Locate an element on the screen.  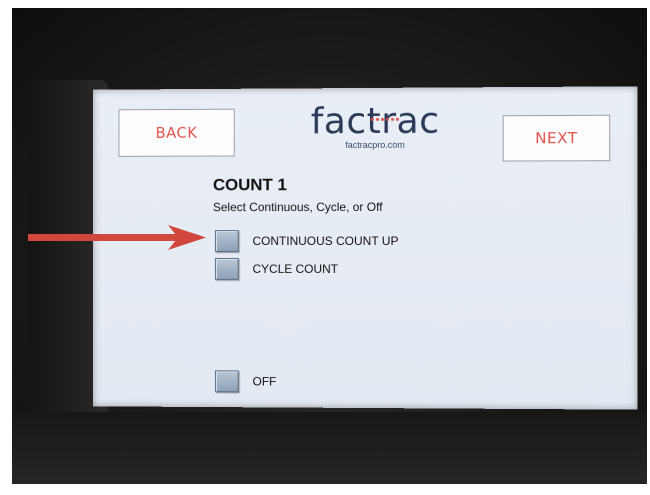
option-label: OFF is located at coordinates (264, 381).